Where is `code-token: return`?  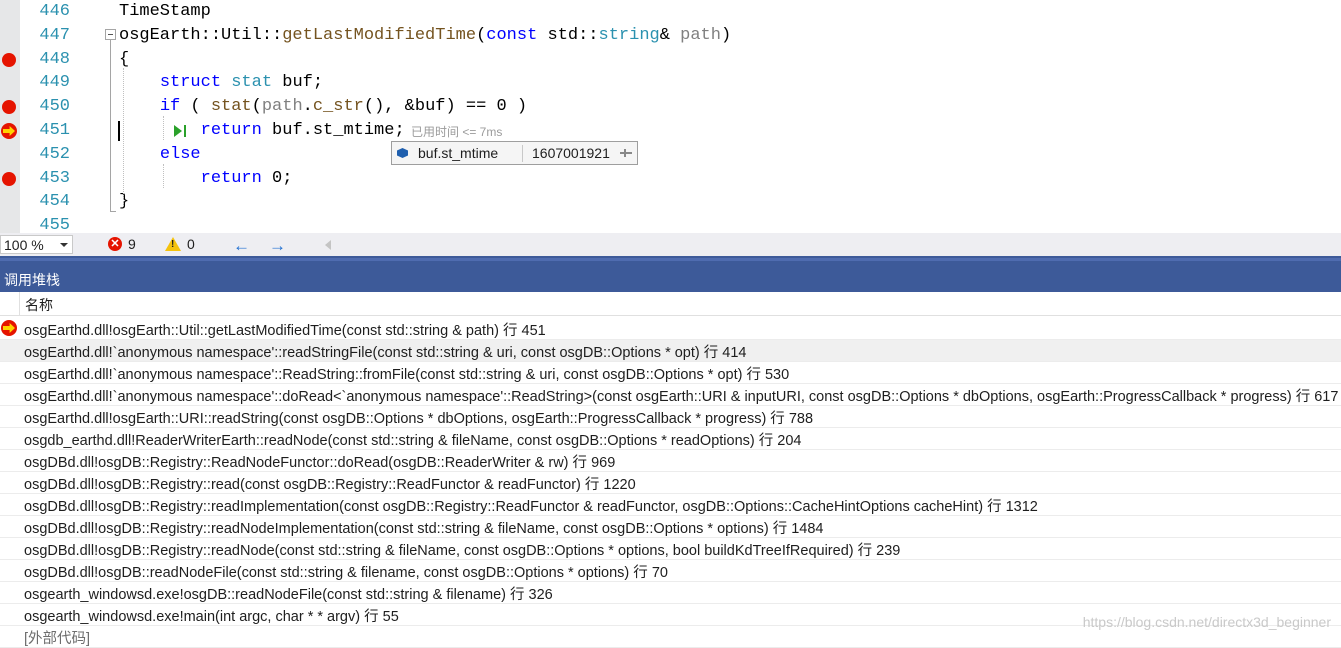 code-token: return is located at coordinates (231, 178).